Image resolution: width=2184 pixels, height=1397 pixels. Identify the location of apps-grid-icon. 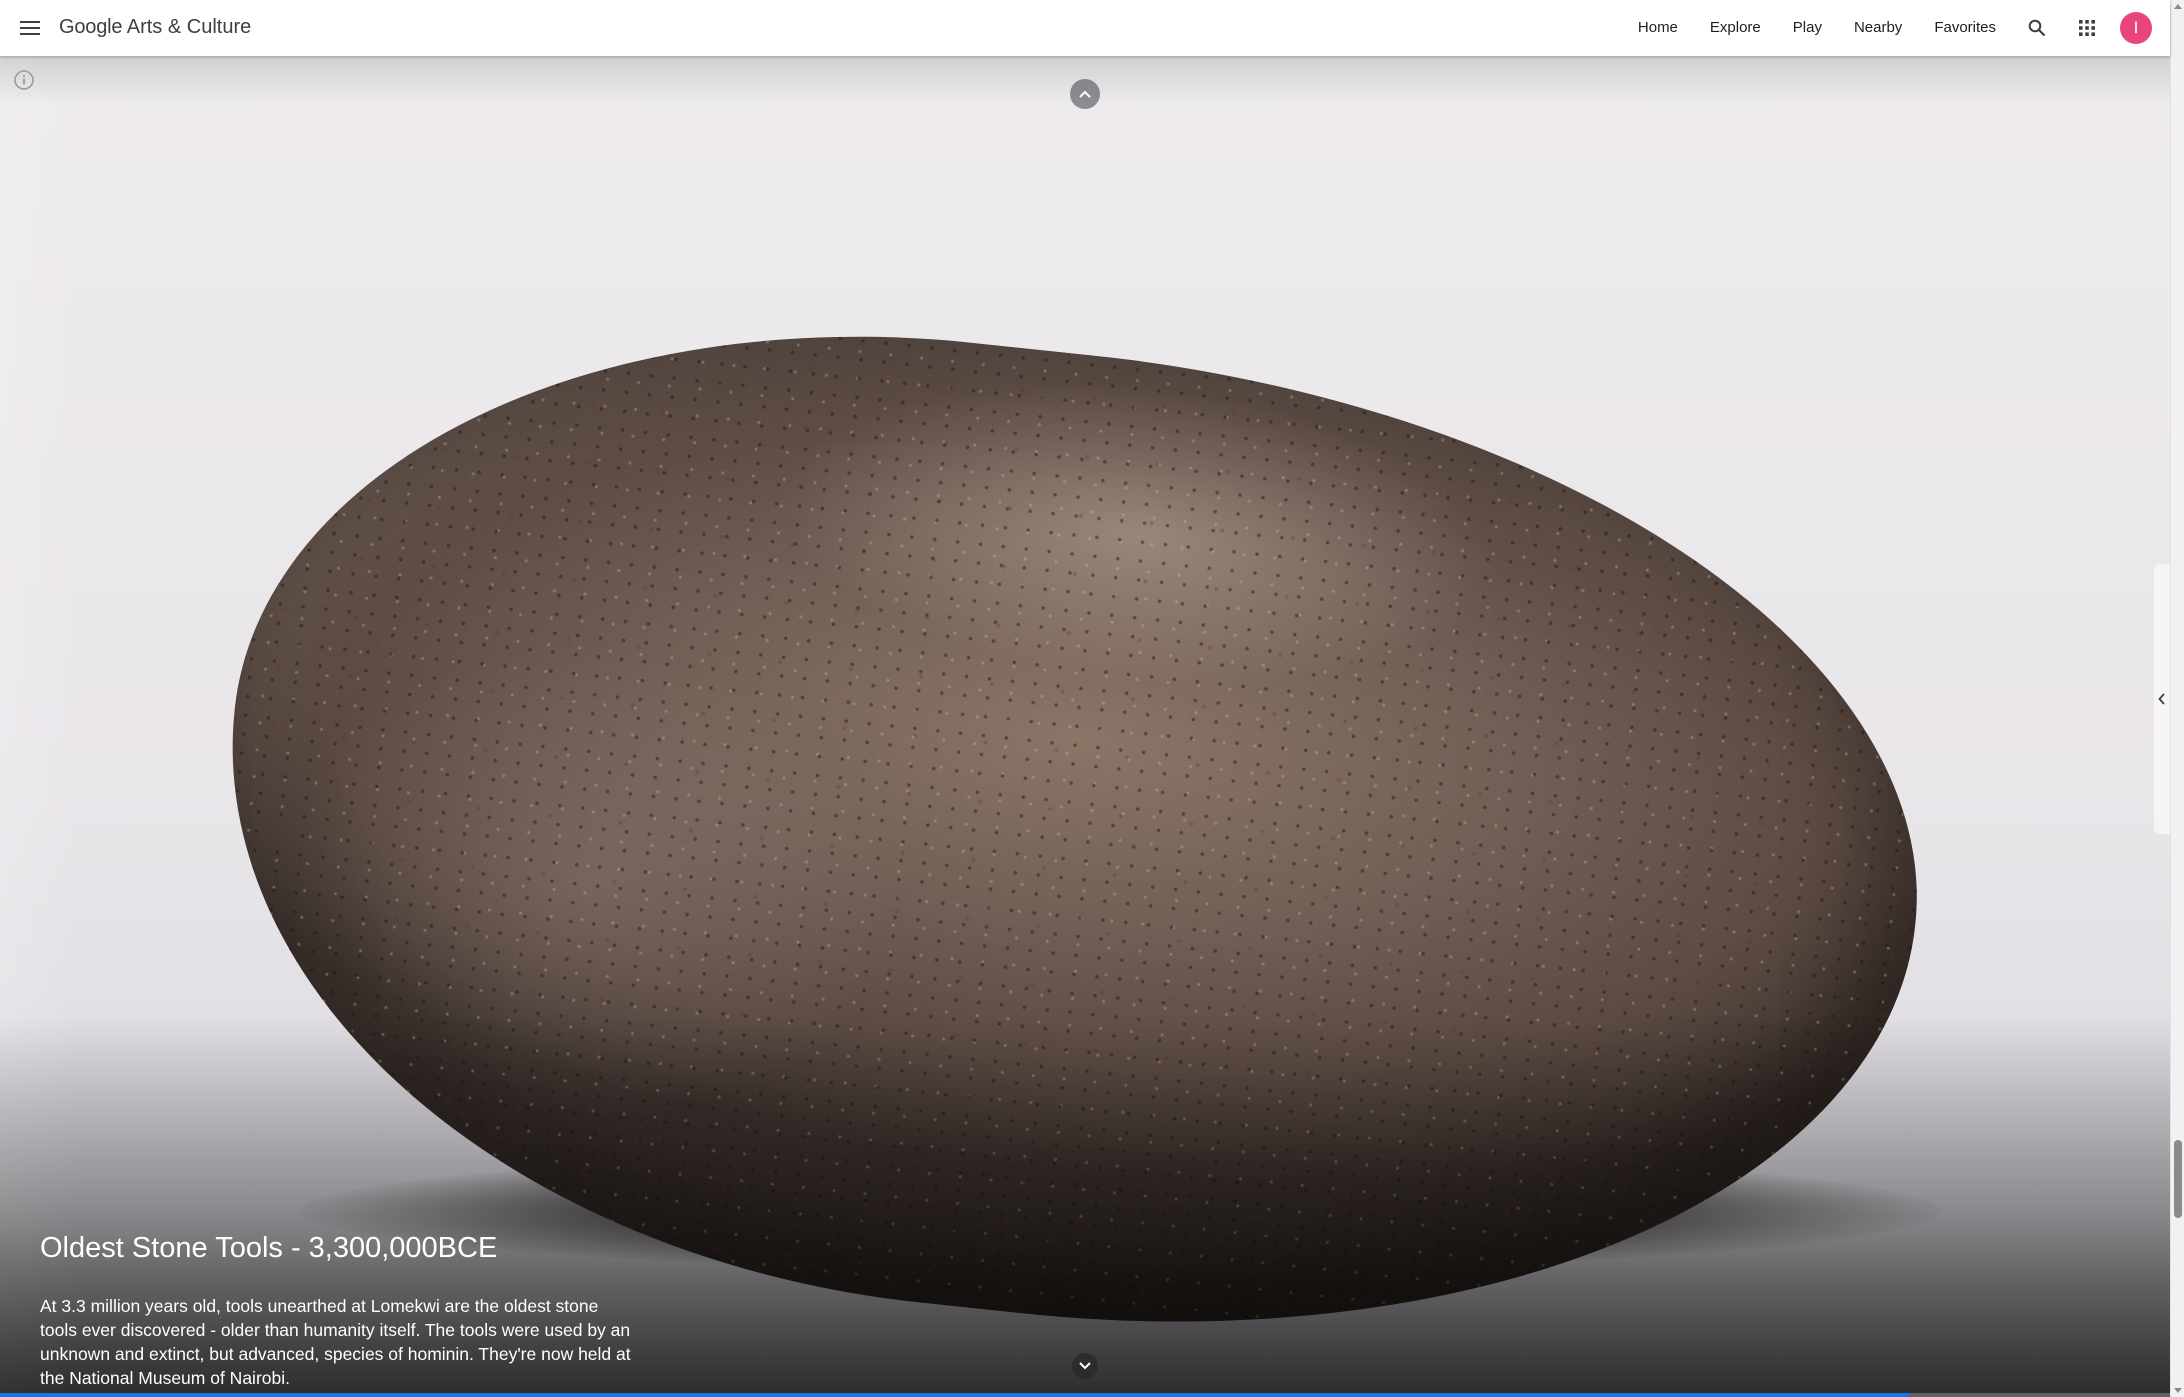
(2087, 28).